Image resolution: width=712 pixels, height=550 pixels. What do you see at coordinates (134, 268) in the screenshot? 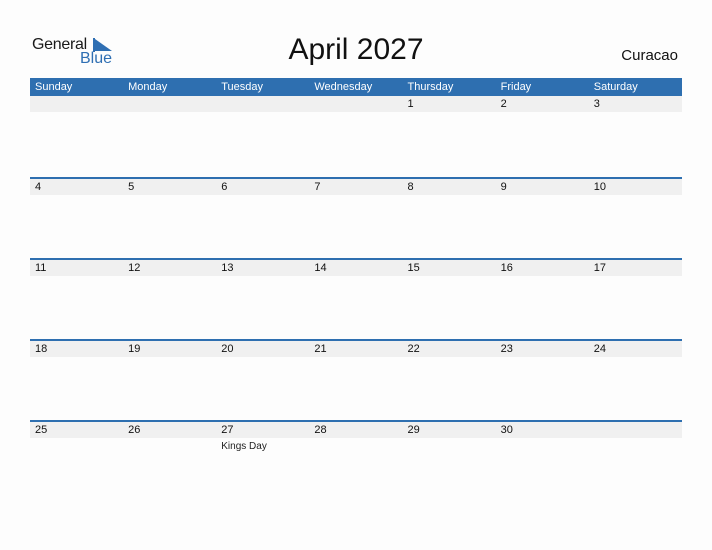
I see `day-number: 12` at bounding box center [134, 268].